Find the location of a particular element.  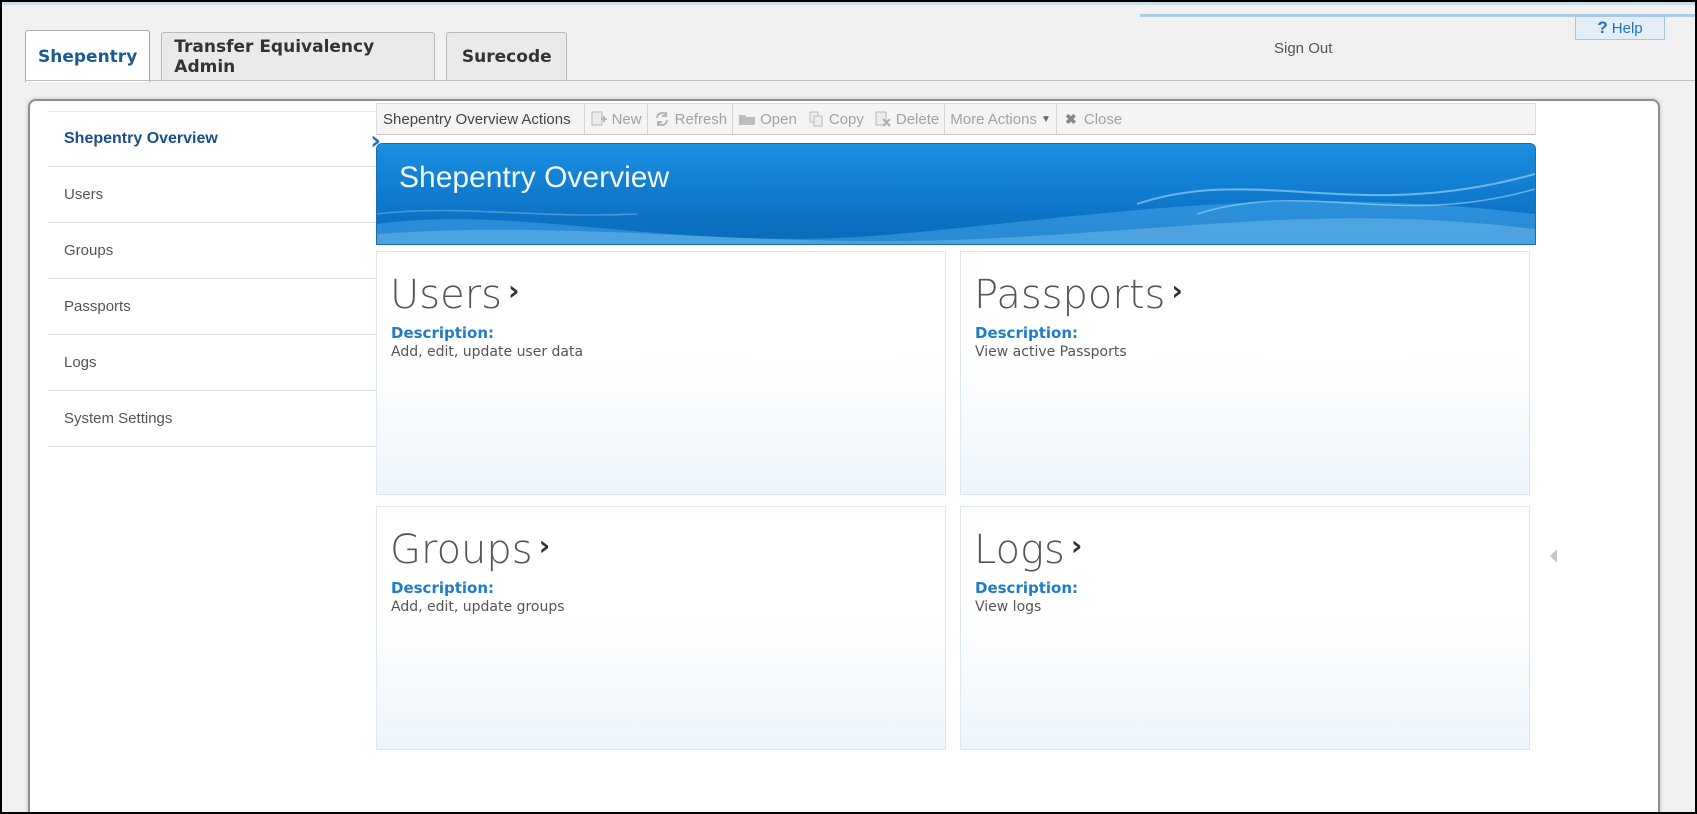

card-title-text: Users is located at coordinates (446, 295).